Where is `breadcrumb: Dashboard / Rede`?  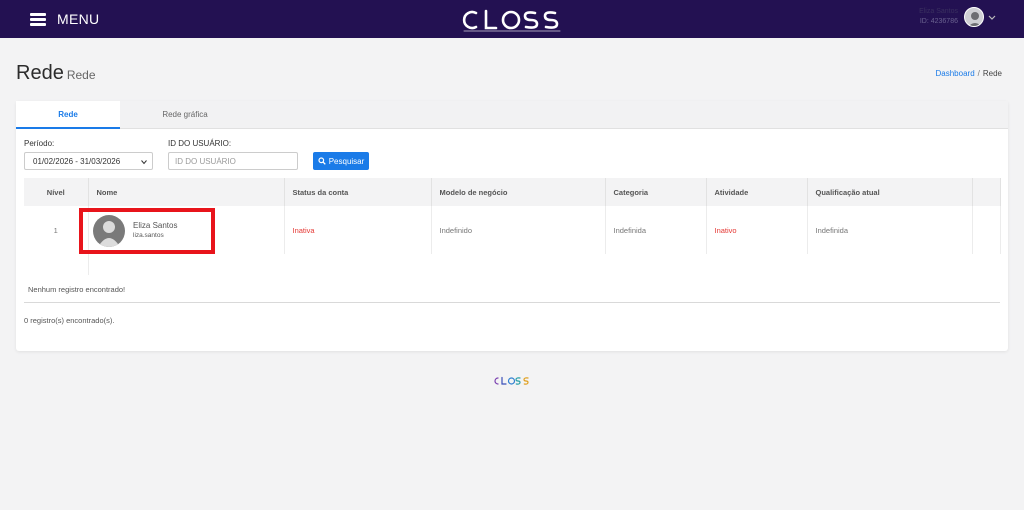 breadcrumb: Dashboard / Rede is located at coordinates (969, 73).